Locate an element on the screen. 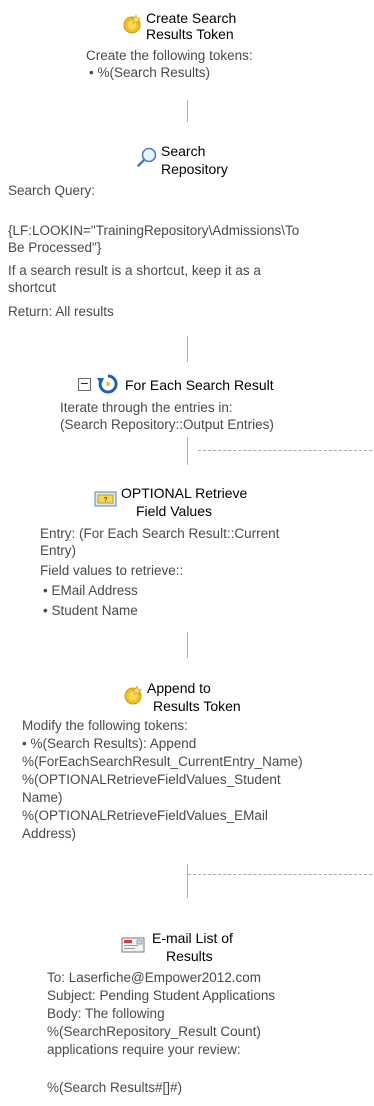 The image size is (374, 1106). step-detail: Search Query: is located at coordinates (52, 190).